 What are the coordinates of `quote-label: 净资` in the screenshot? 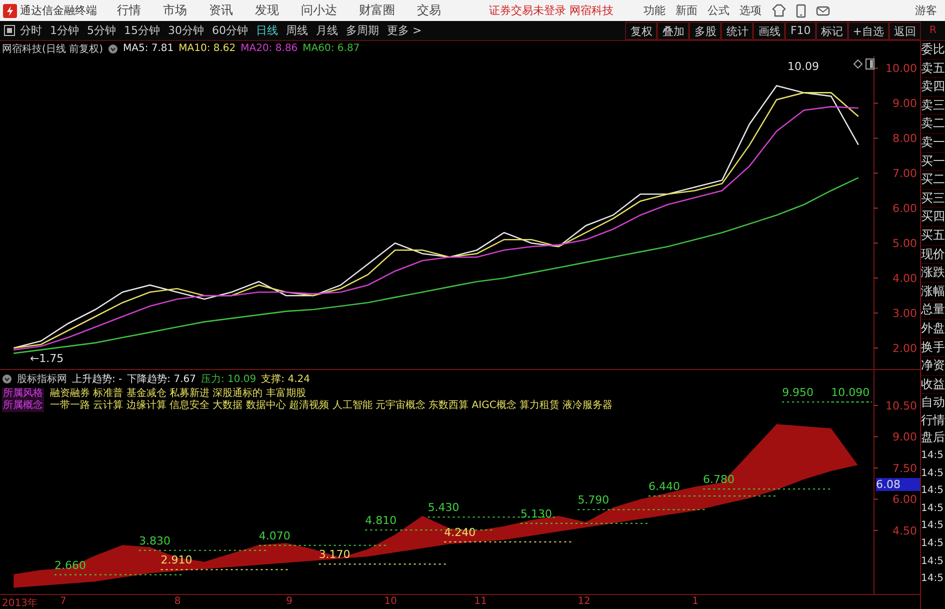 It's located at (933, 366).